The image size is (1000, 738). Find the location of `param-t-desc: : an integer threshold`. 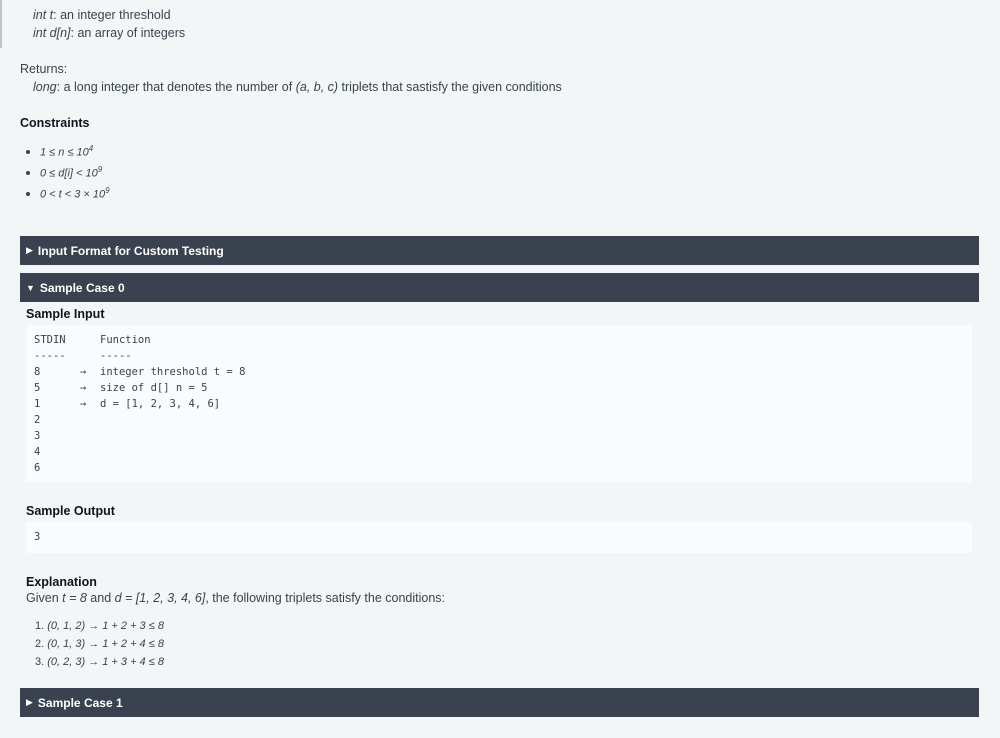

param-t-desc: : an integer threshold is located at coordinates (112, 15).